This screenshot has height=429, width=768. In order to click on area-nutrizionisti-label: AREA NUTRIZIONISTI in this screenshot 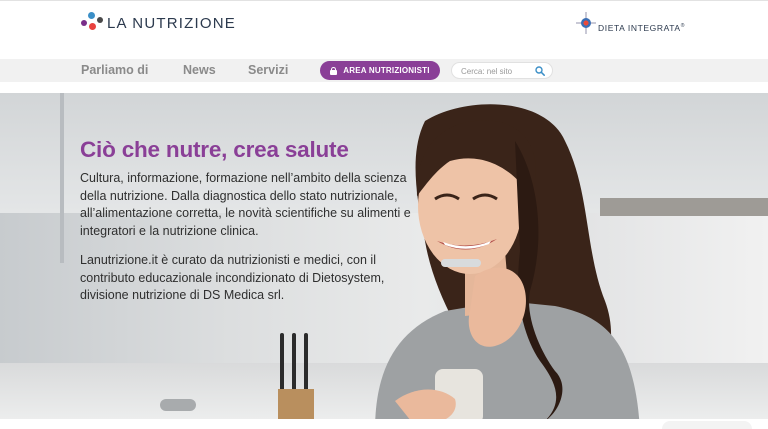, I will do `click(386, 70)`.